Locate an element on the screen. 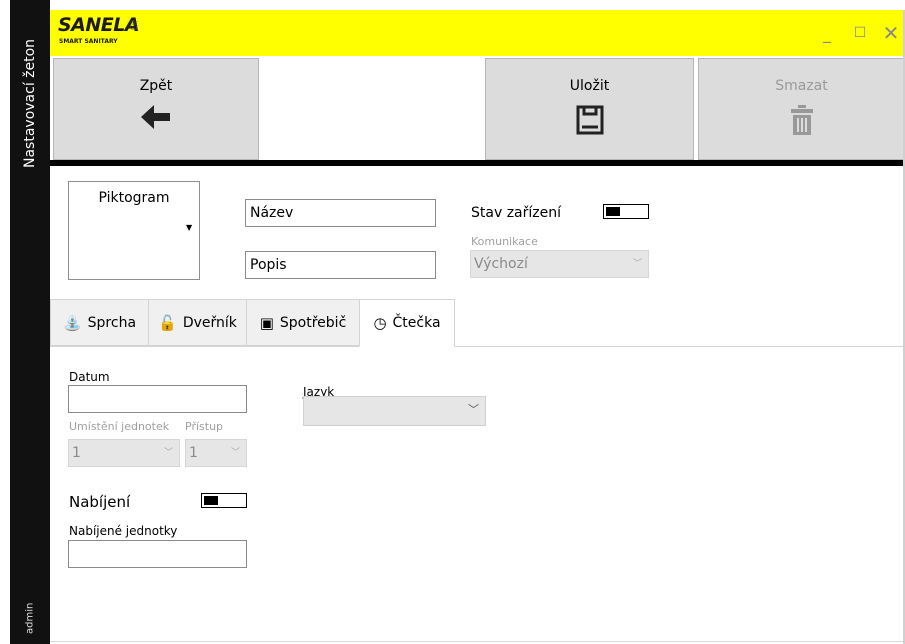  side-panel: Nastavovací žeton admin is located at coordinates (30, 322).